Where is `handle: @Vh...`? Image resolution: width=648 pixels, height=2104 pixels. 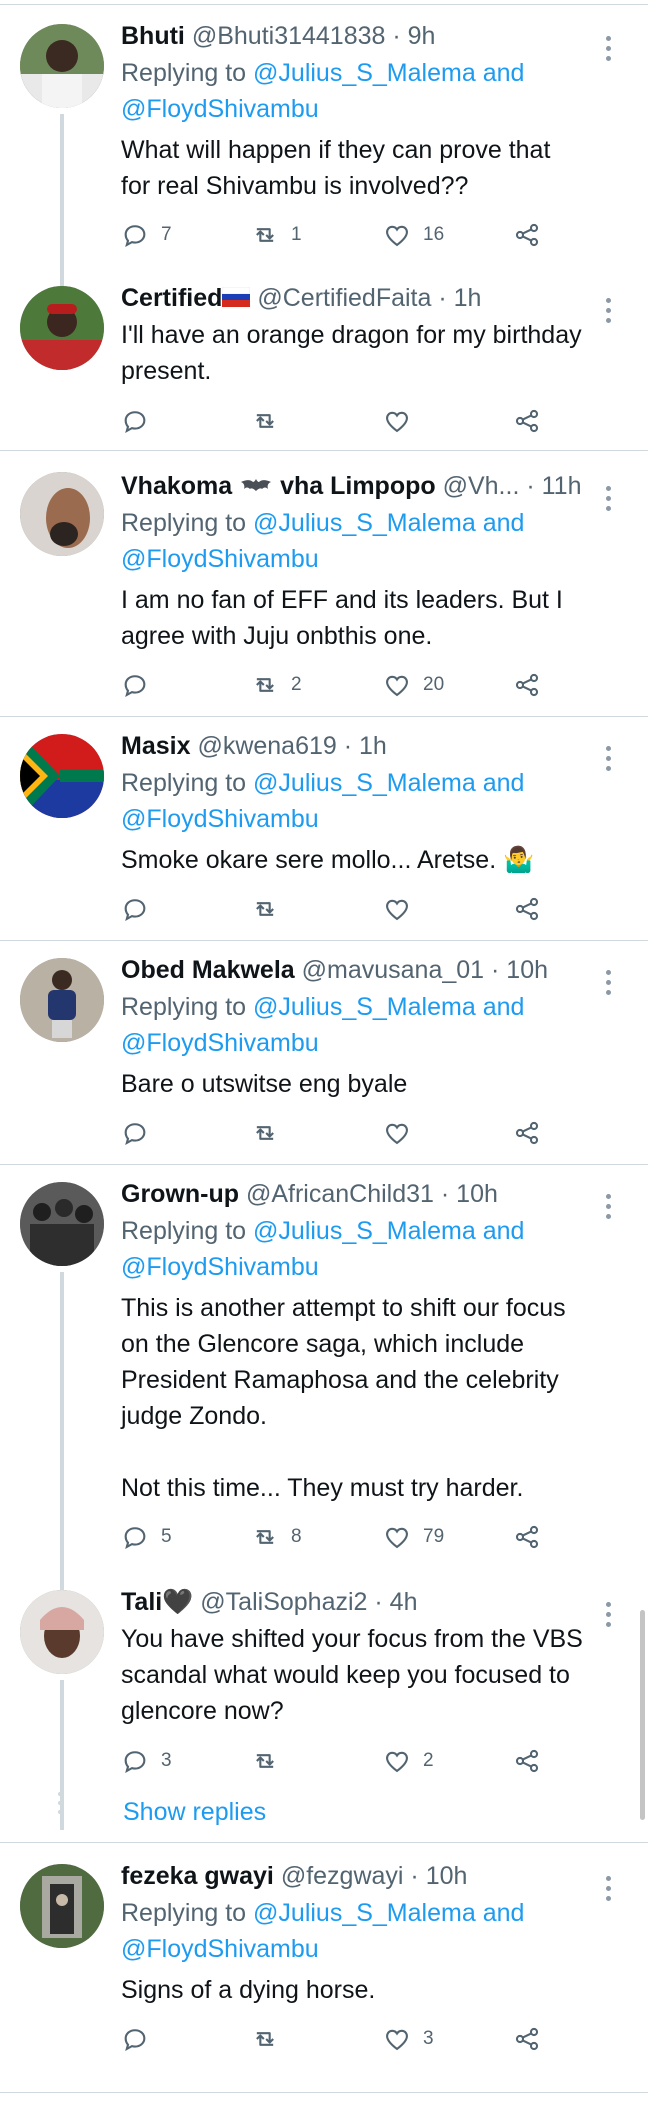
handle: @Vh... is located at coordinates (481, 486).